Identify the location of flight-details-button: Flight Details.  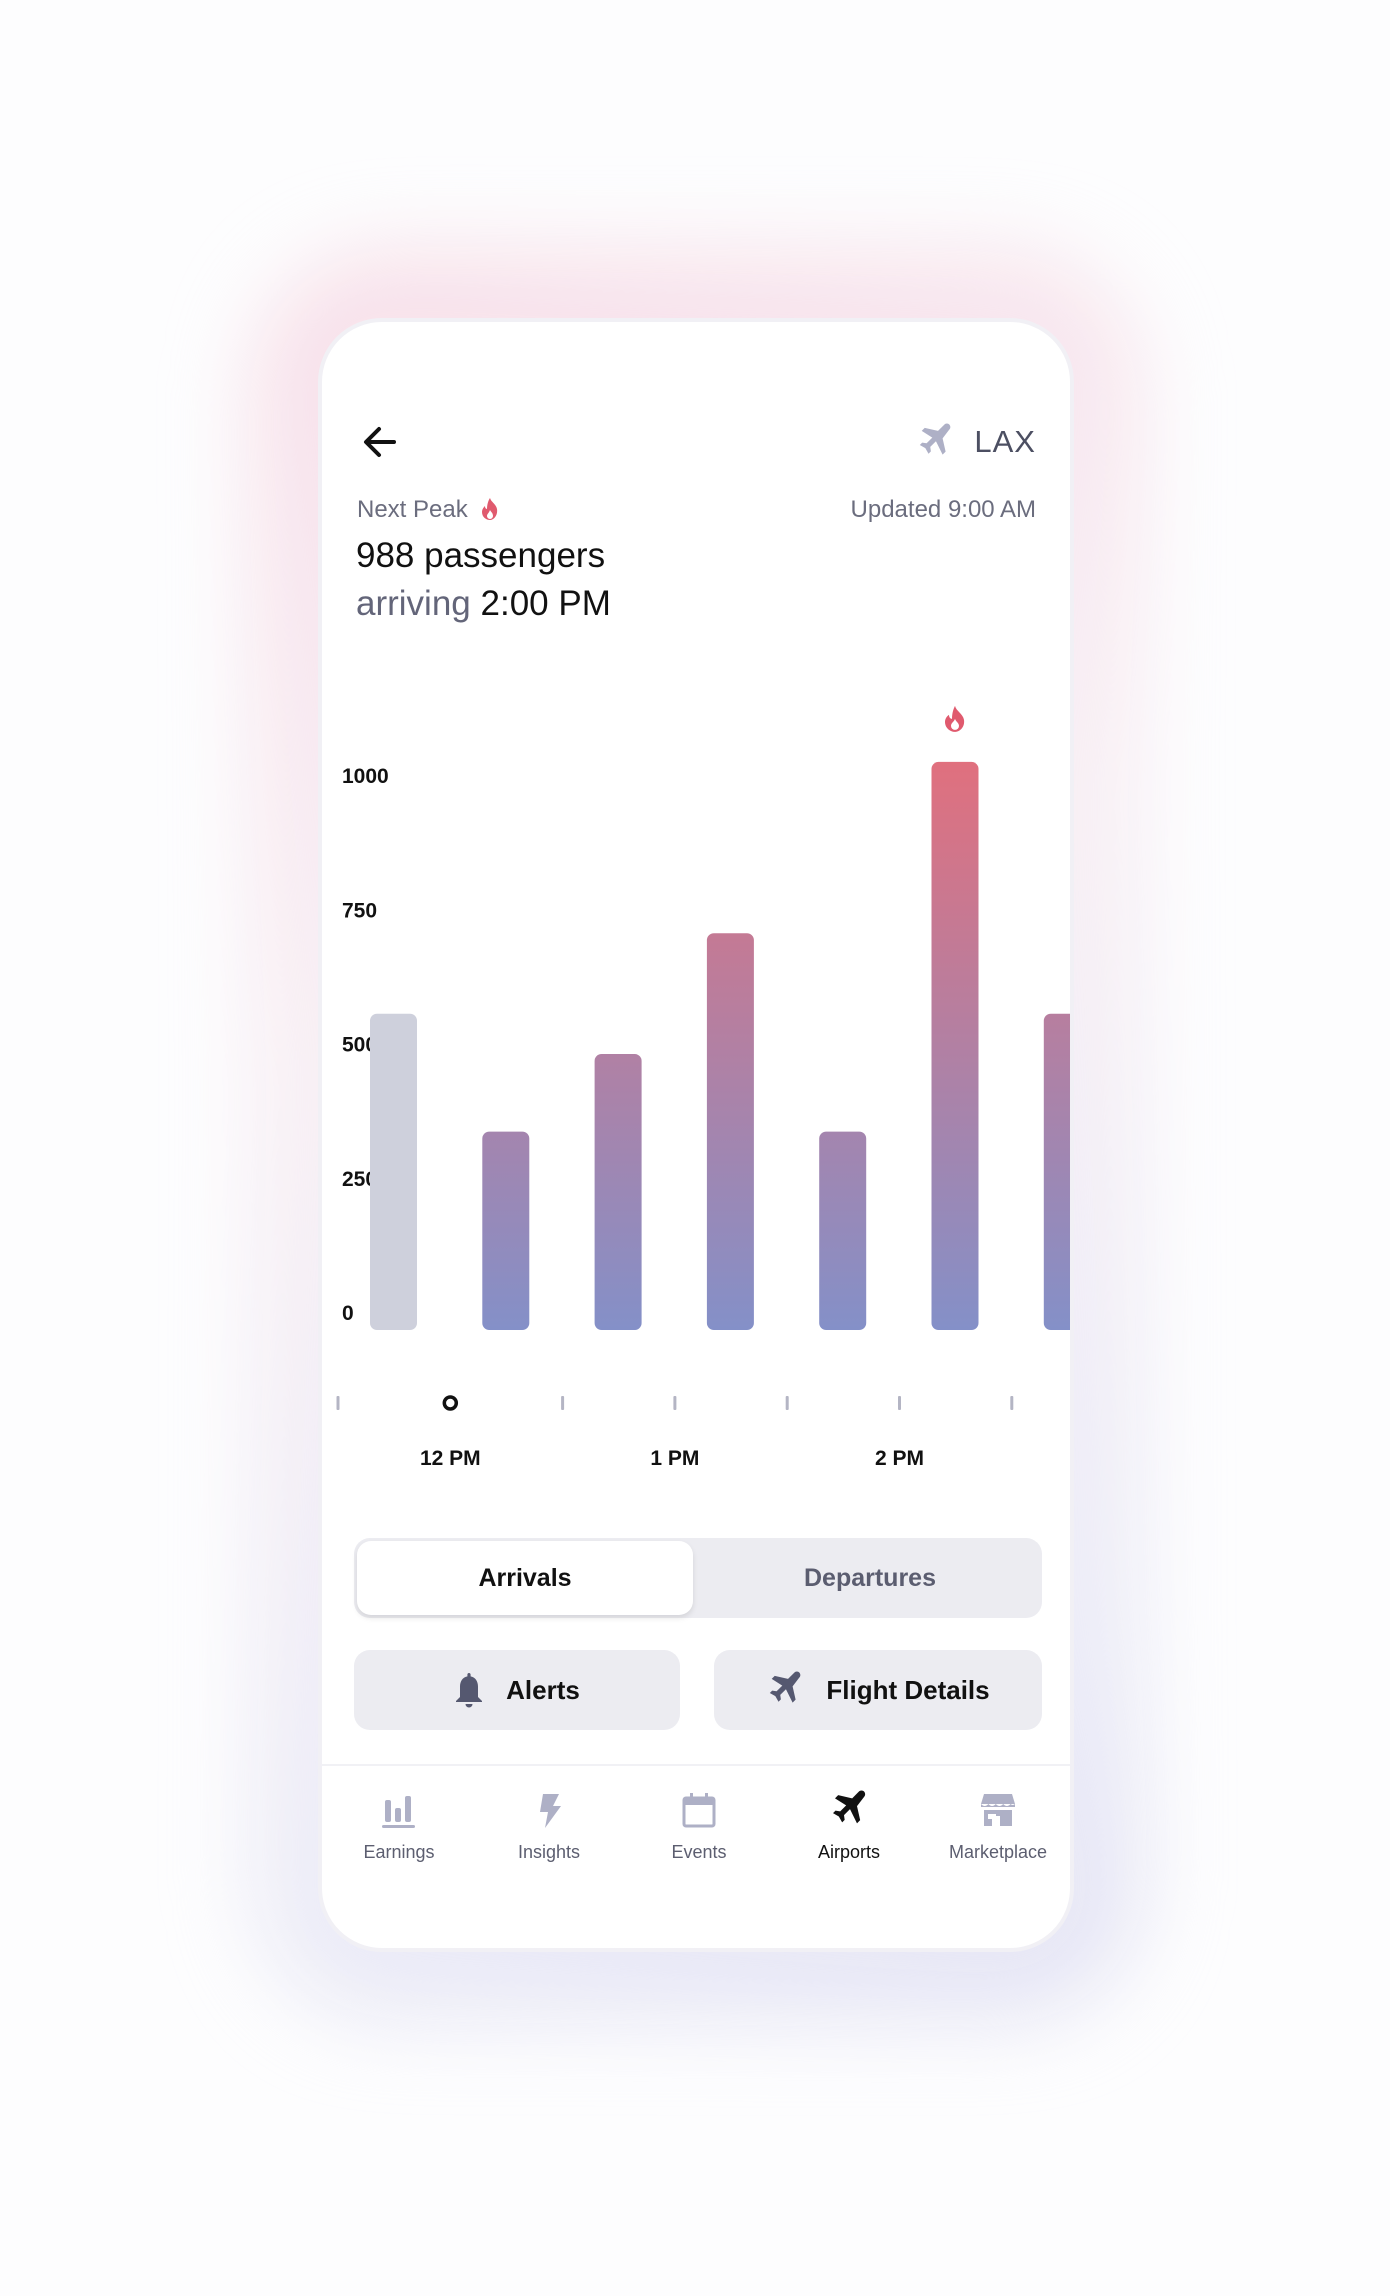
(878, 1690).